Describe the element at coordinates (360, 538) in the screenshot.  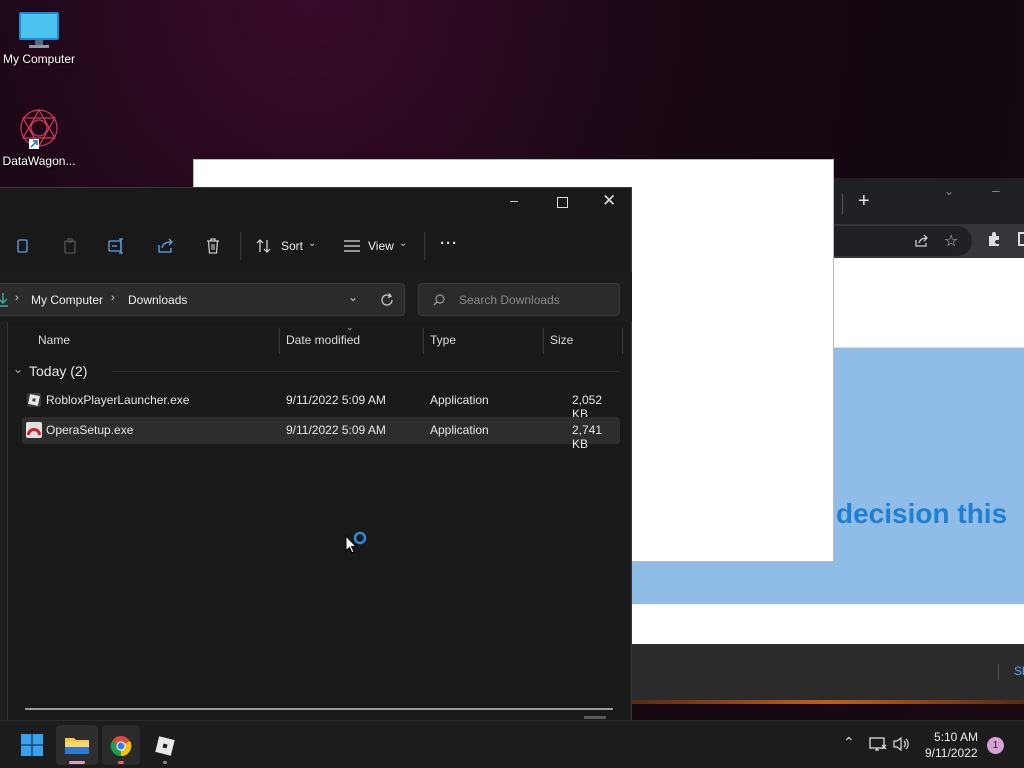
I see `busy-spinner-icon` at that location.